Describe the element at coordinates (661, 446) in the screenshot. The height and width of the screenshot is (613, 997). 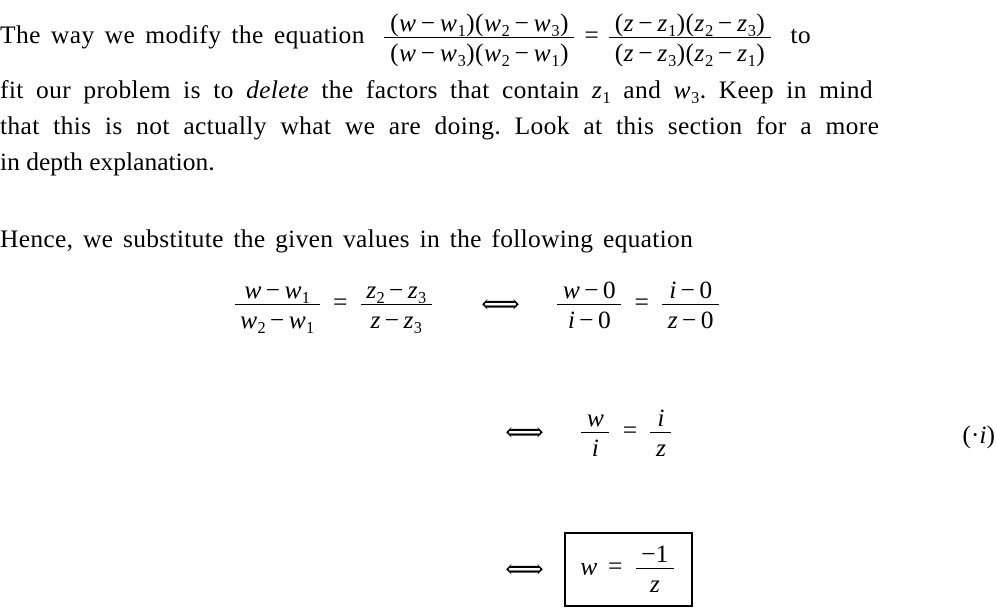
I see `disp2-right-denominator: z` at that location.